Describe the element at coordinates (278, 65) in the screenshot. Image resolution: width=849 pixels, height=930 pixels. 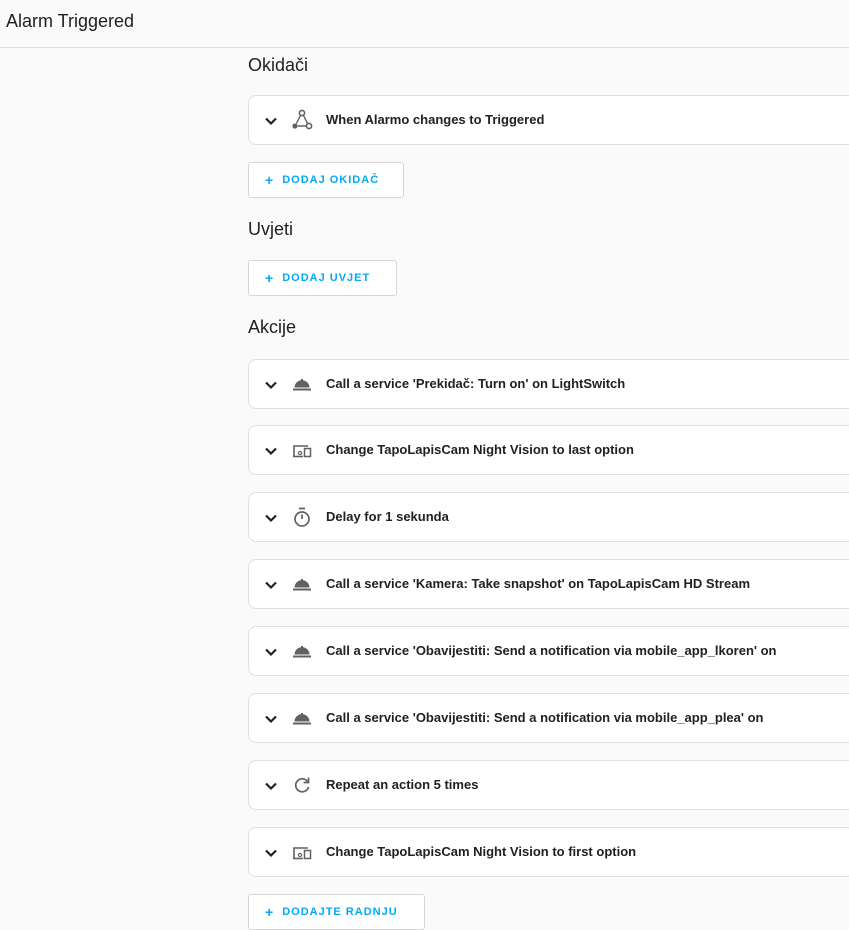
I see `triggers-heading: Okidači` at that location.